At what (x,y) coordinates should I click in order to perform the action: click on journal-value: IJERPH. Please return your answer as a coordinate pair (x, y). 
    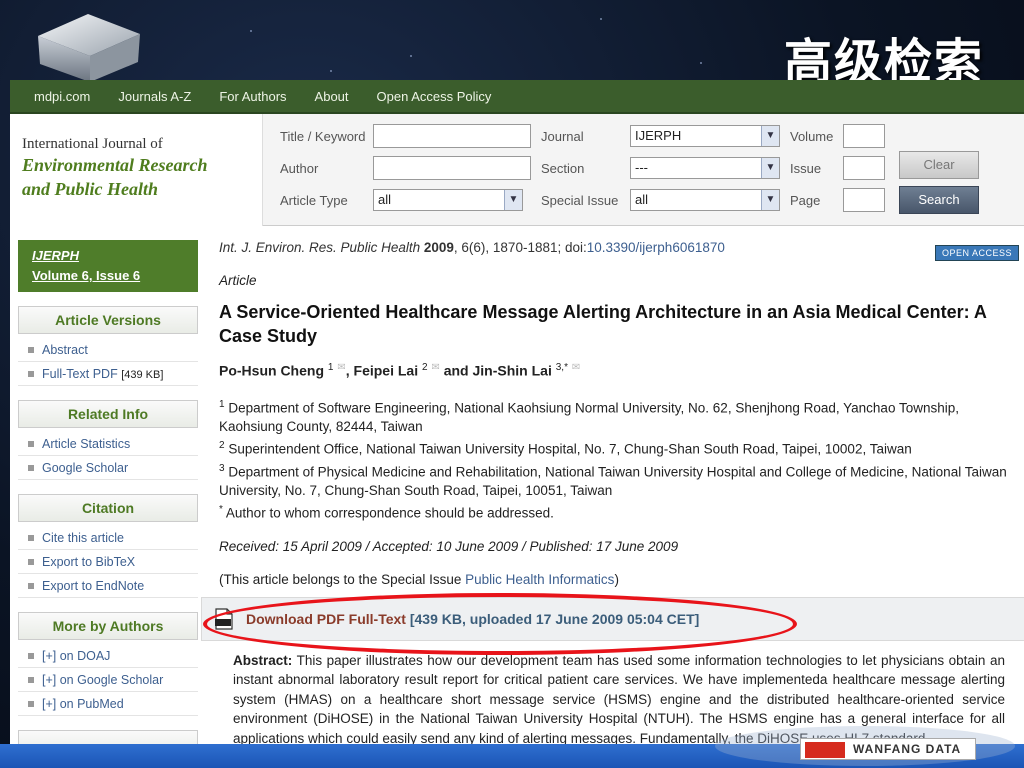
    Looking at the image, I should click on (658, 135).